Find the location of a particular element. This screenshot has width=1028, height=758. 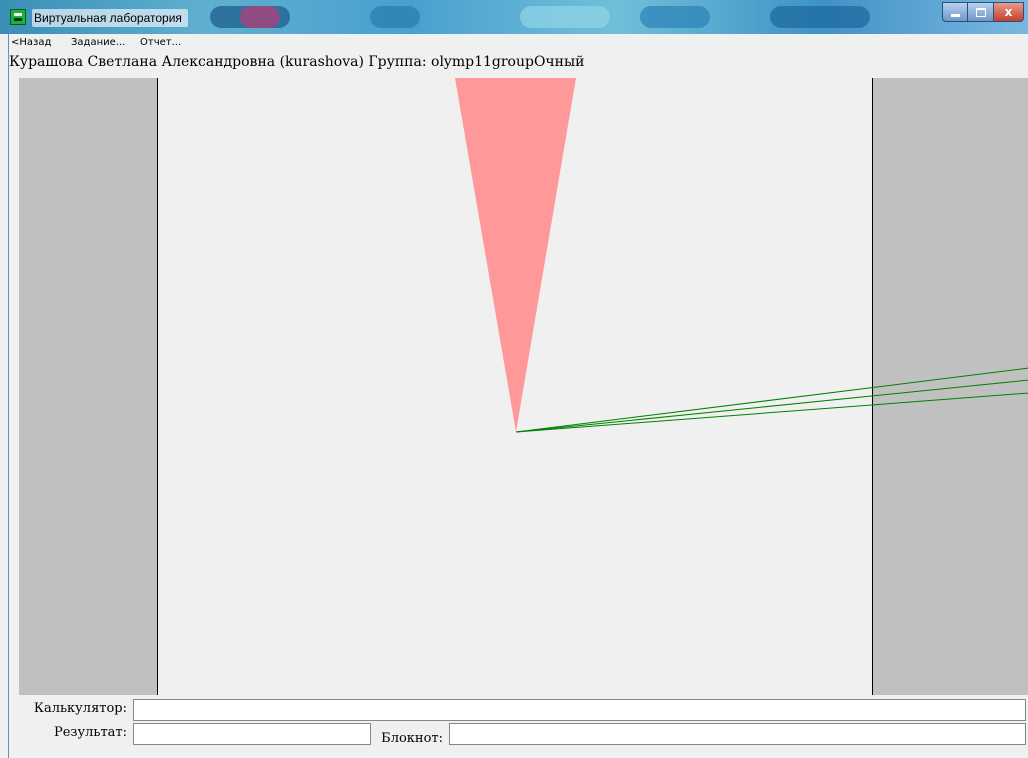

close-icon: x is located at coordinates (1008, 12).